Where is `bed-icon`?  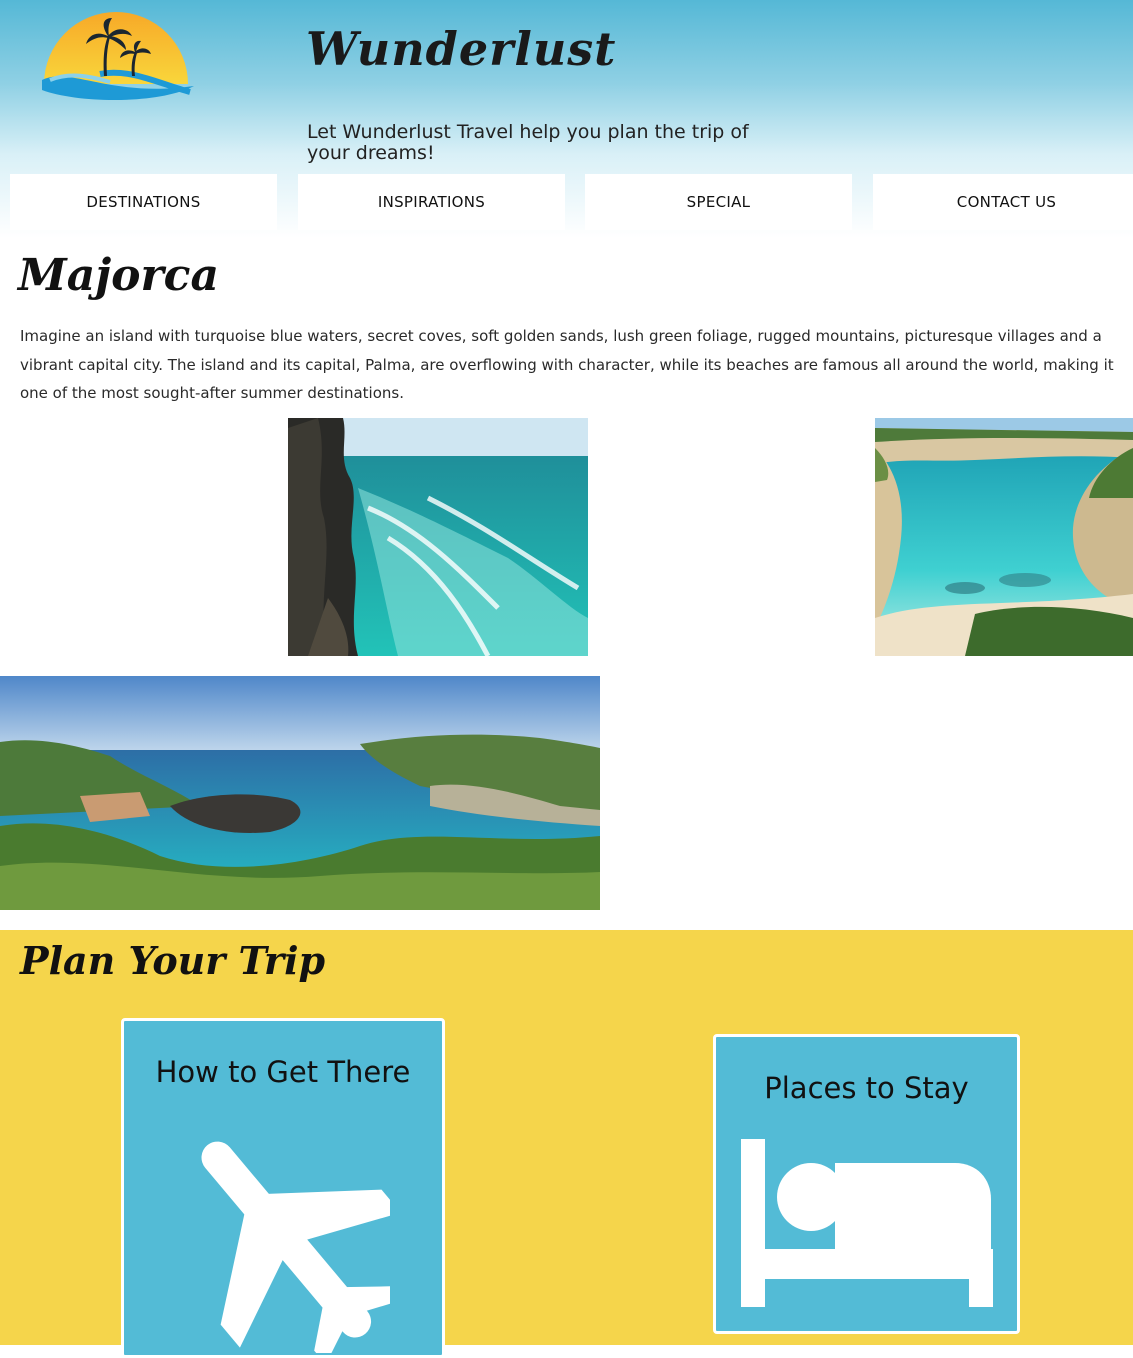
bed-icon is located at coordinates (867, 1223).